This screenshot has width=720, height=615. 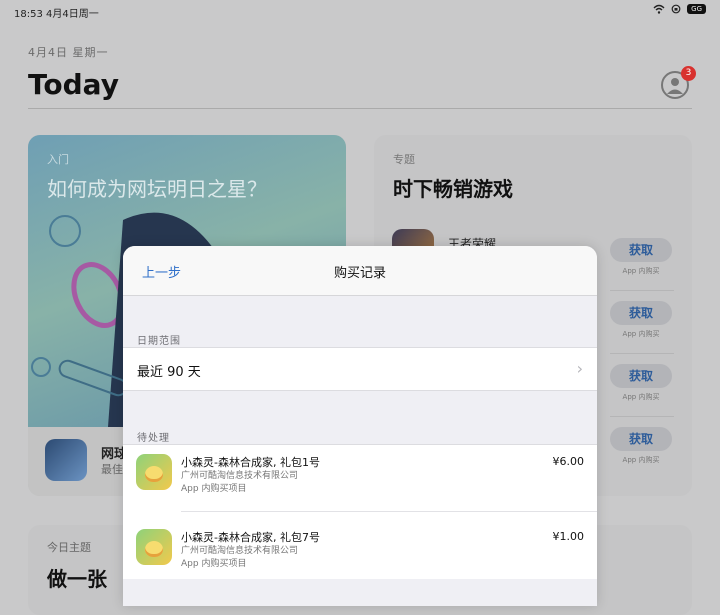 I want to click on status-icons: GG, so click(x=679, y=9).